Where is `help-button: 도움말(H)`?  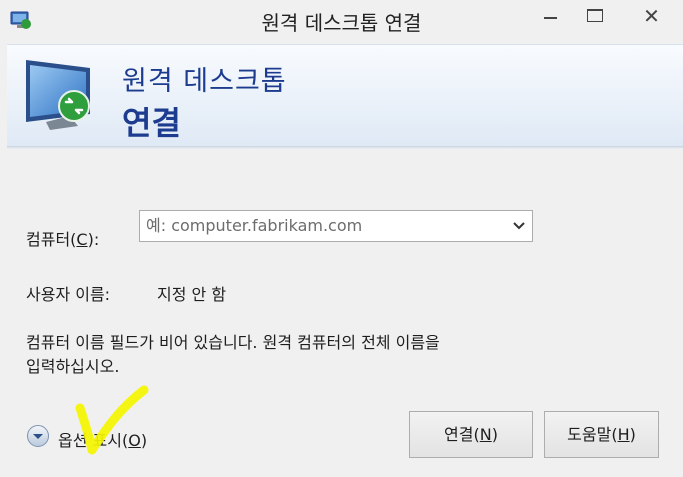
help-button: 도움말(H) is located at coordinates (601, 434).